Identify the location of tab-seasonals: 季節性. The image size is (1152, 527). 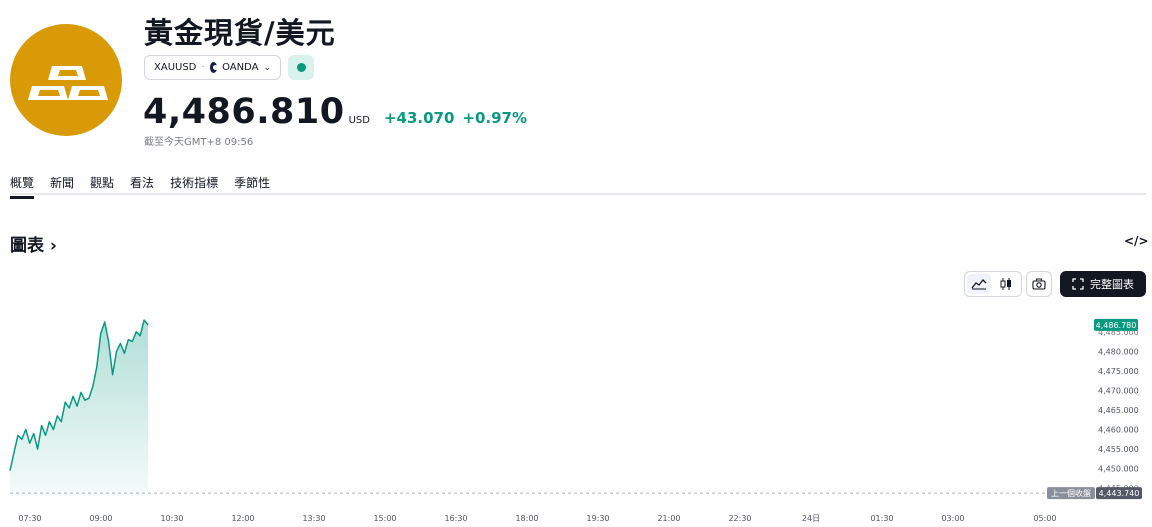
(252, 186).